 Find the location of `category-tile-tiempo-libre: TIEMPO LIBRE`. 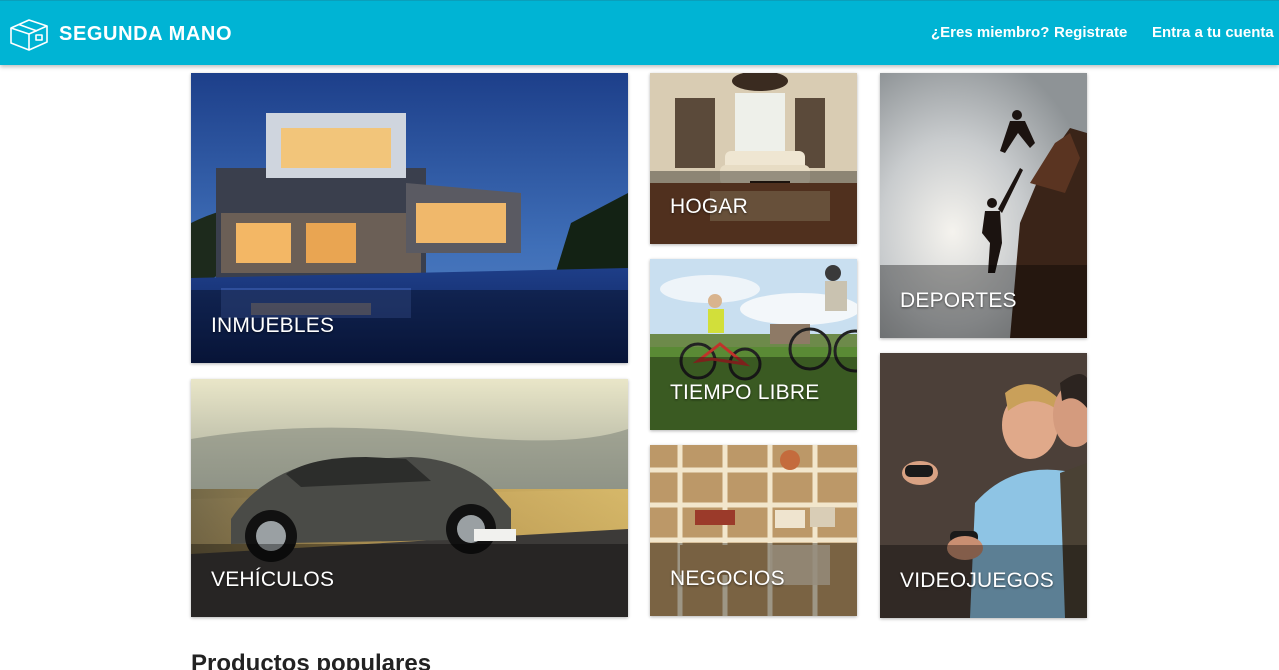

category-tile-tiempo-libre: TIEMPO LIBRE is located at coordinates (753, 344).